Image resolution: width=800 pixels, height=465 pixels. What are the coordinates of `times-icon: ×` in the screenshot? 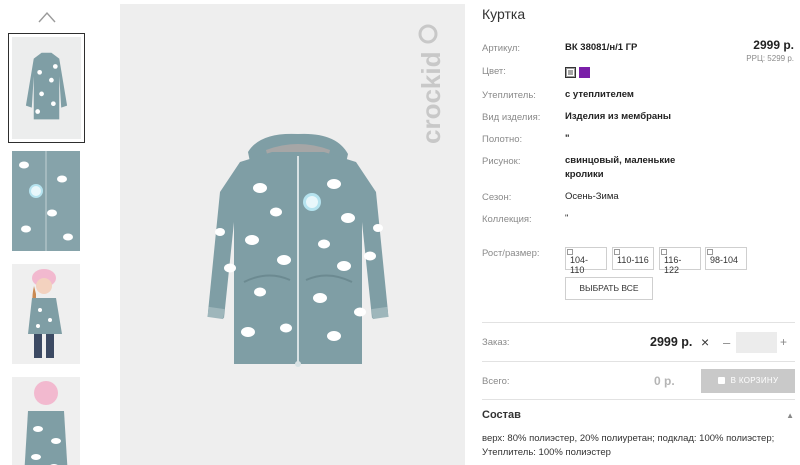 It's located at (705, 342).